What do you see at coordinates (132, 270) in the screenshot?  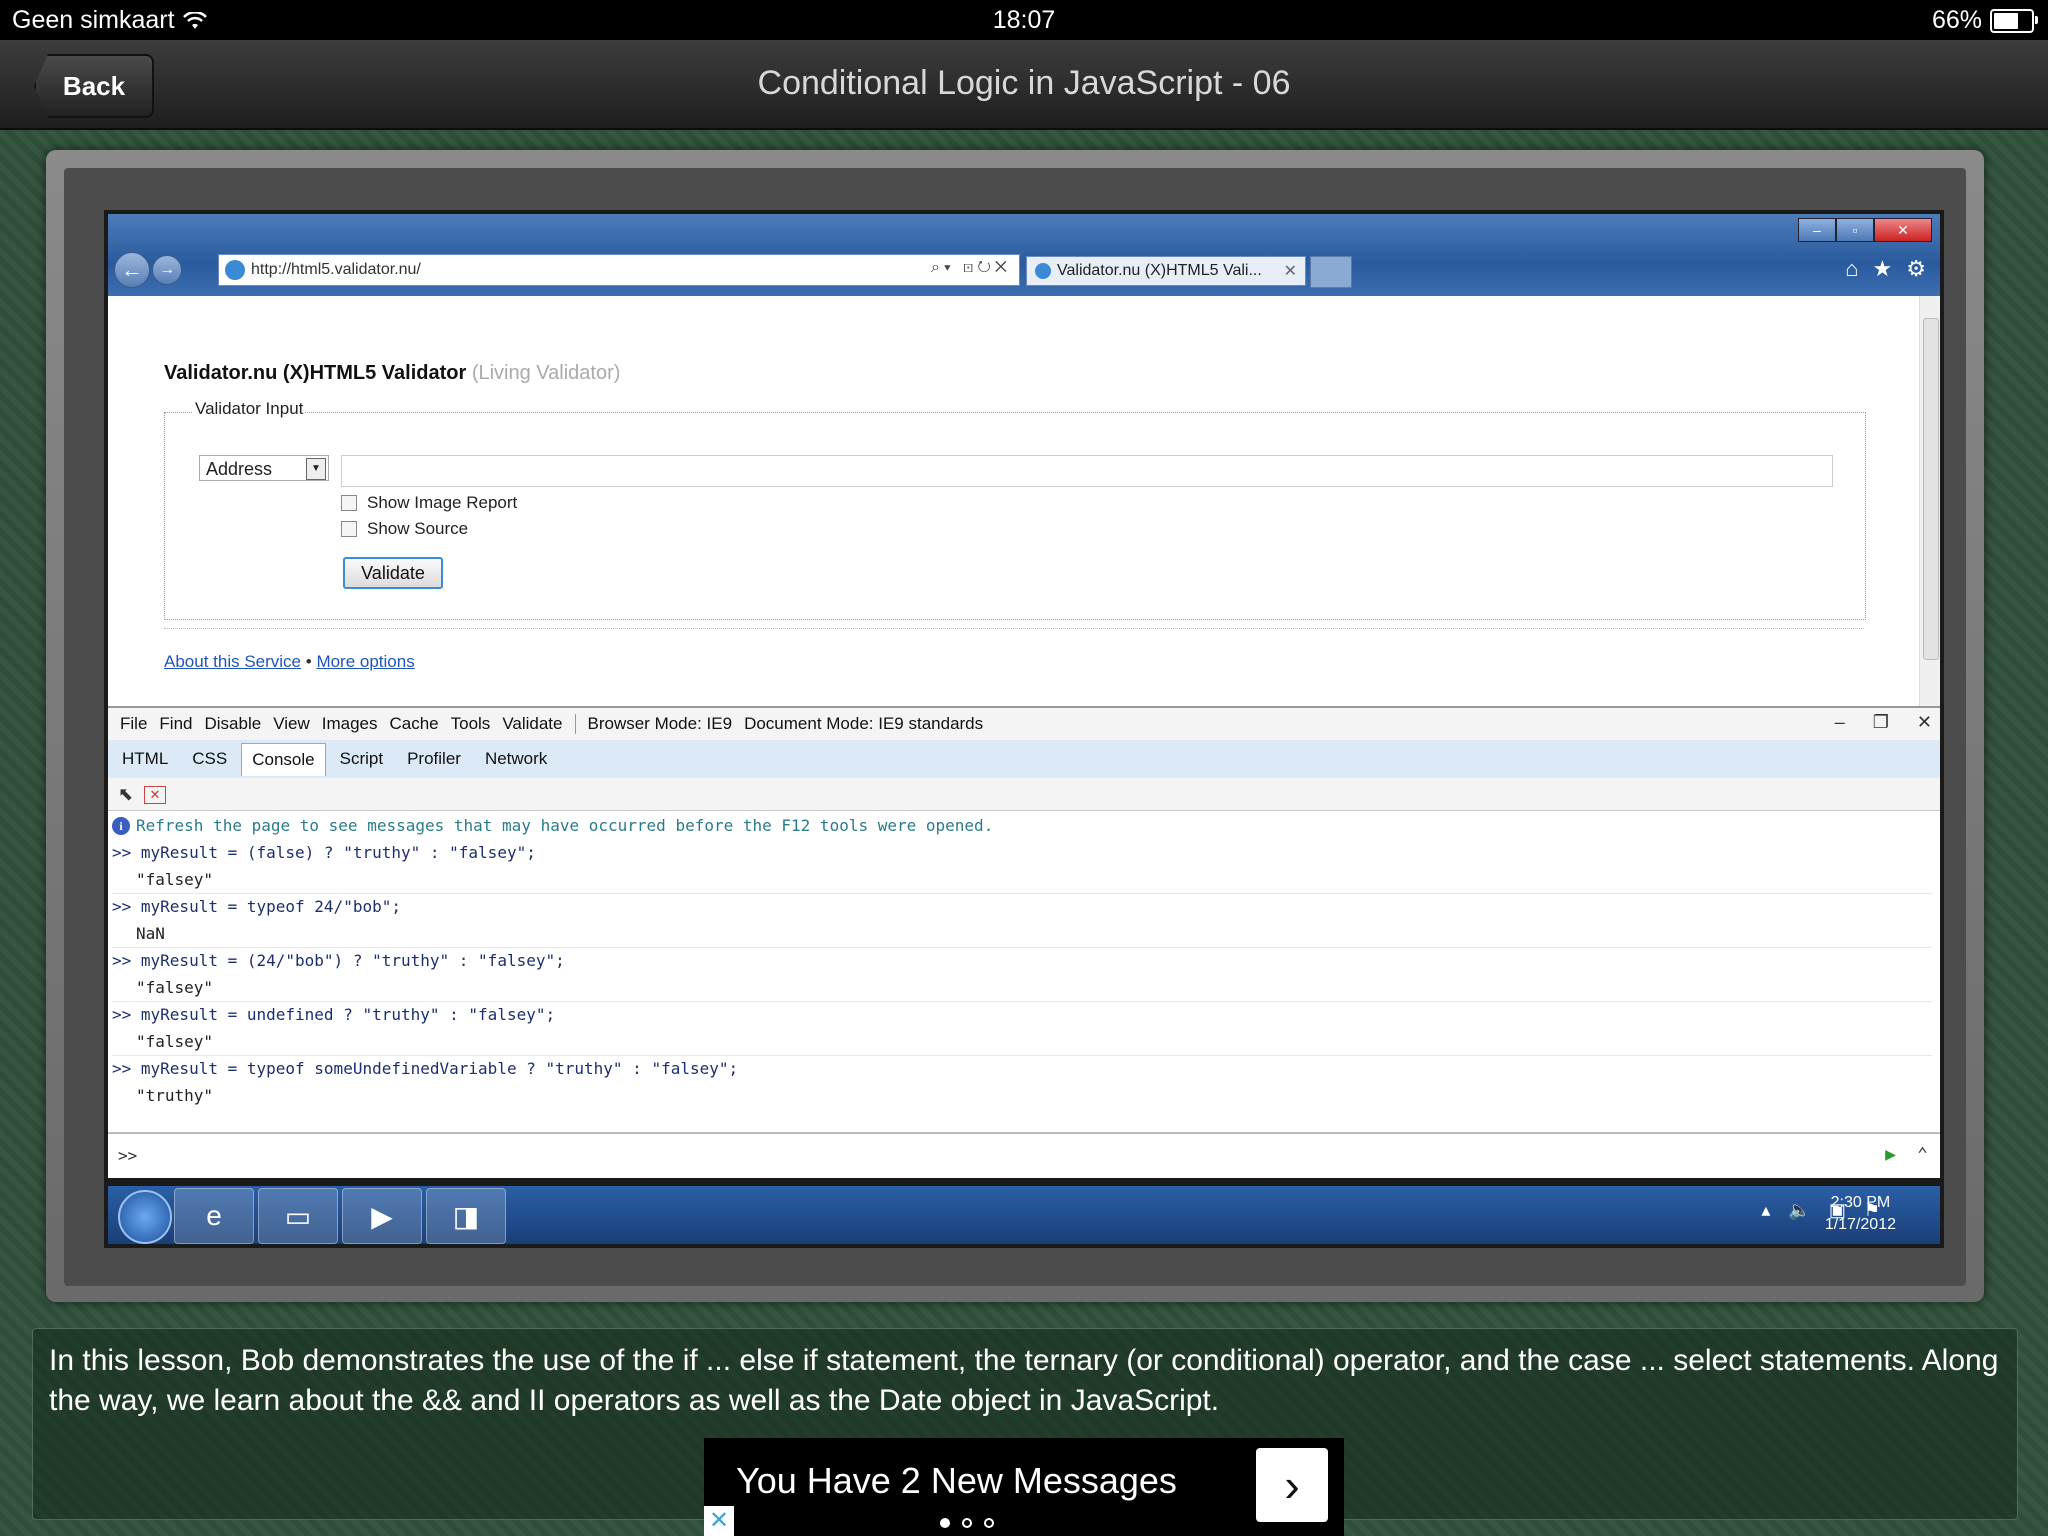 I see `back-arrow-icon: ←` at bounding box center [132, 270].